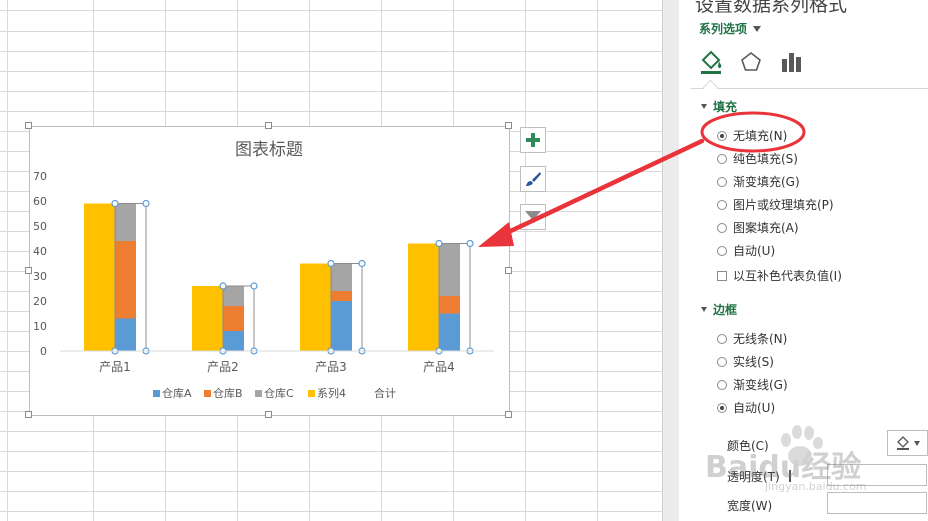 The width and height of the screenshot is (928, 521). I want to click on width-input, so click(877, 503).